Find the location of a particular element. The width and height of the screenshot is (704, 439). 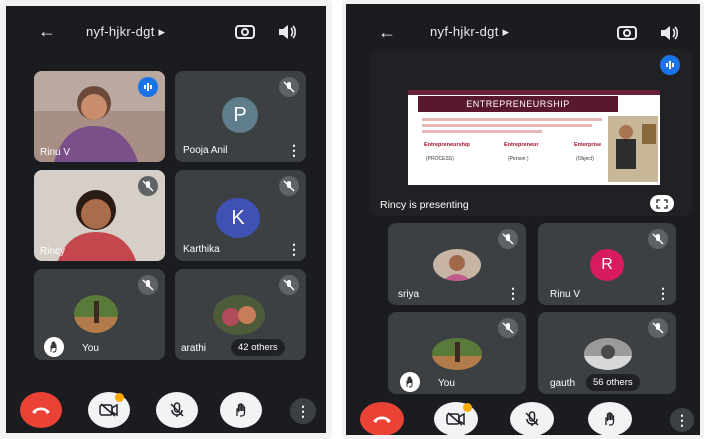

participant-name: sriya is located at coordinates (409, 294).